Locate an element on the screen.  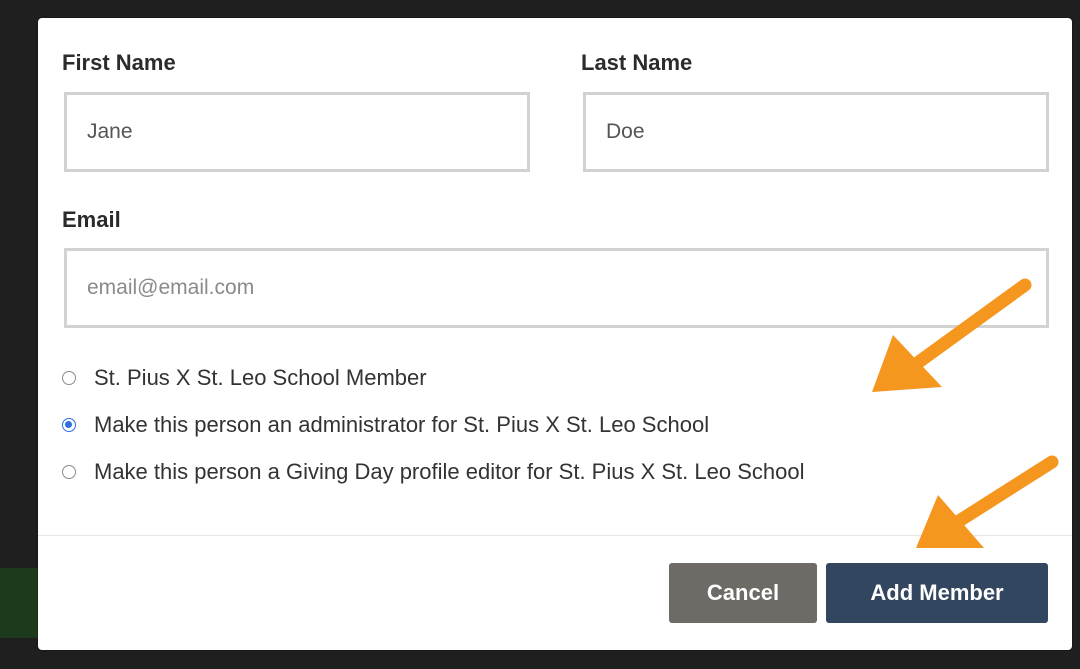
email-input is located at coordinates (556, 288).